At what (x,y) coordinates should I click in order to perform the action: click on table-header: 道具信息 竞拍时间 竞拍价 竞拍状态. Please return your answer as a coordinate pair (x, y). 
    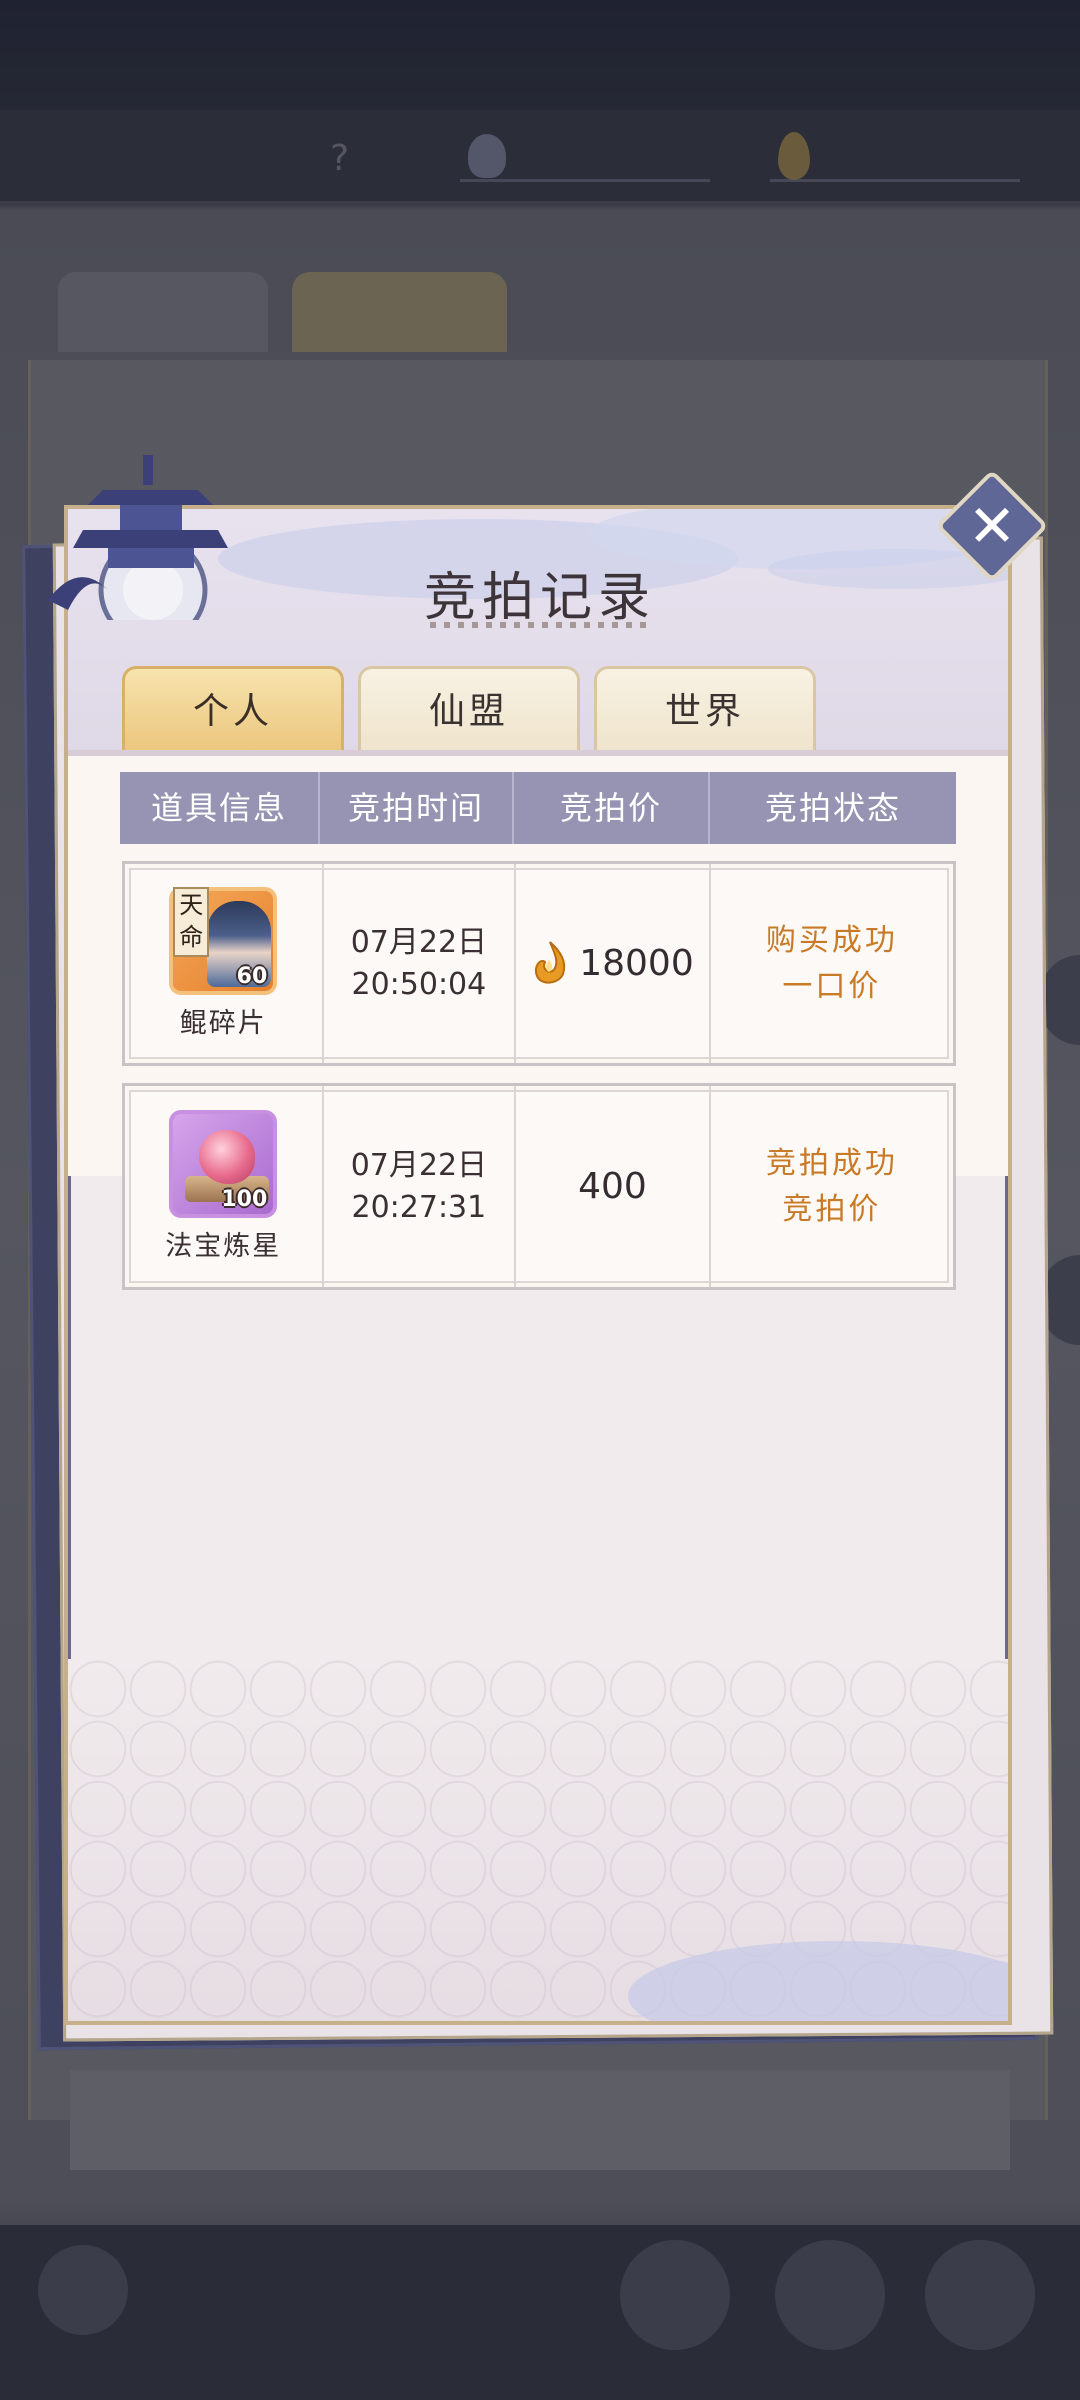
    Looking at the image, I should click on (538, 808).